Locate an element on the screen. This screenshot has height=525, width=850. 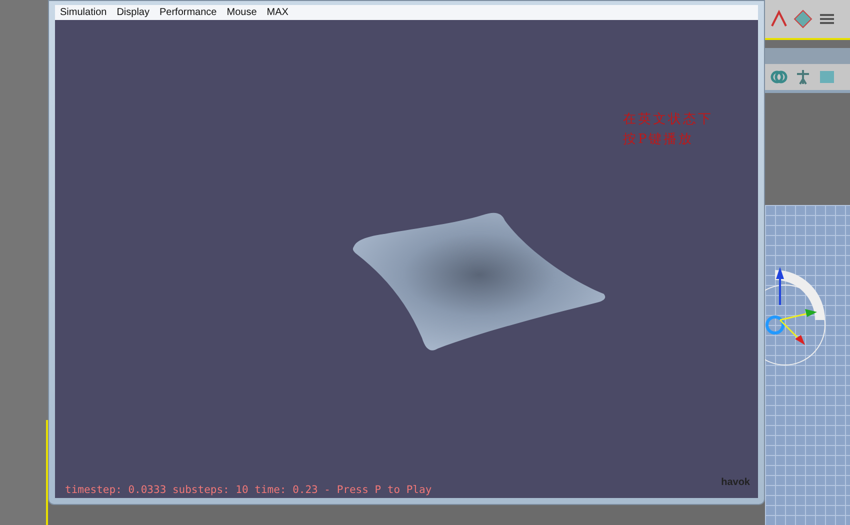
annotation-text: 按P键播放 is located at coordinates (659, 140).